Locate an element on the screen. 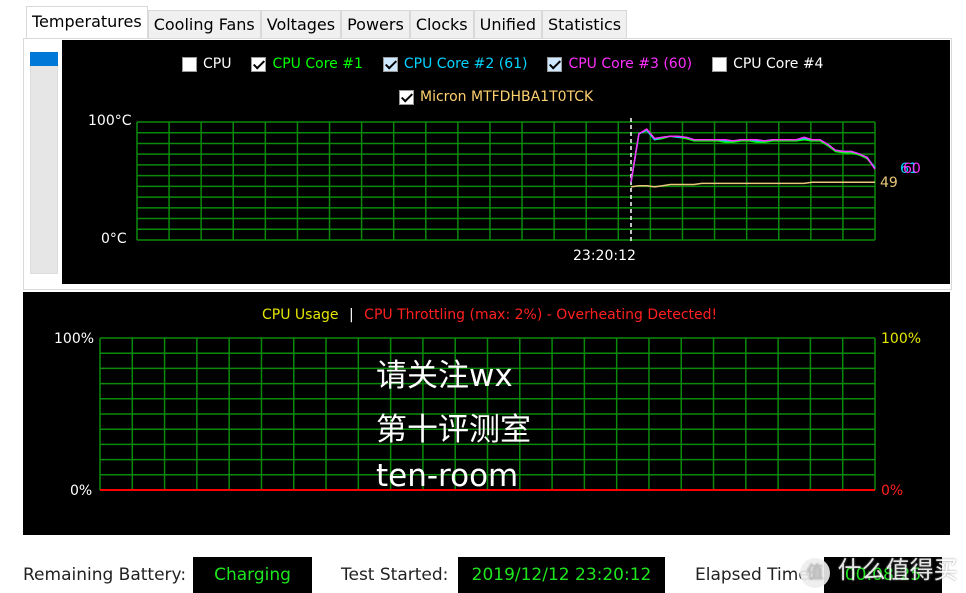  test-started-value: 2019/12/12 23:20:12 is located at coordinates (561, 575).